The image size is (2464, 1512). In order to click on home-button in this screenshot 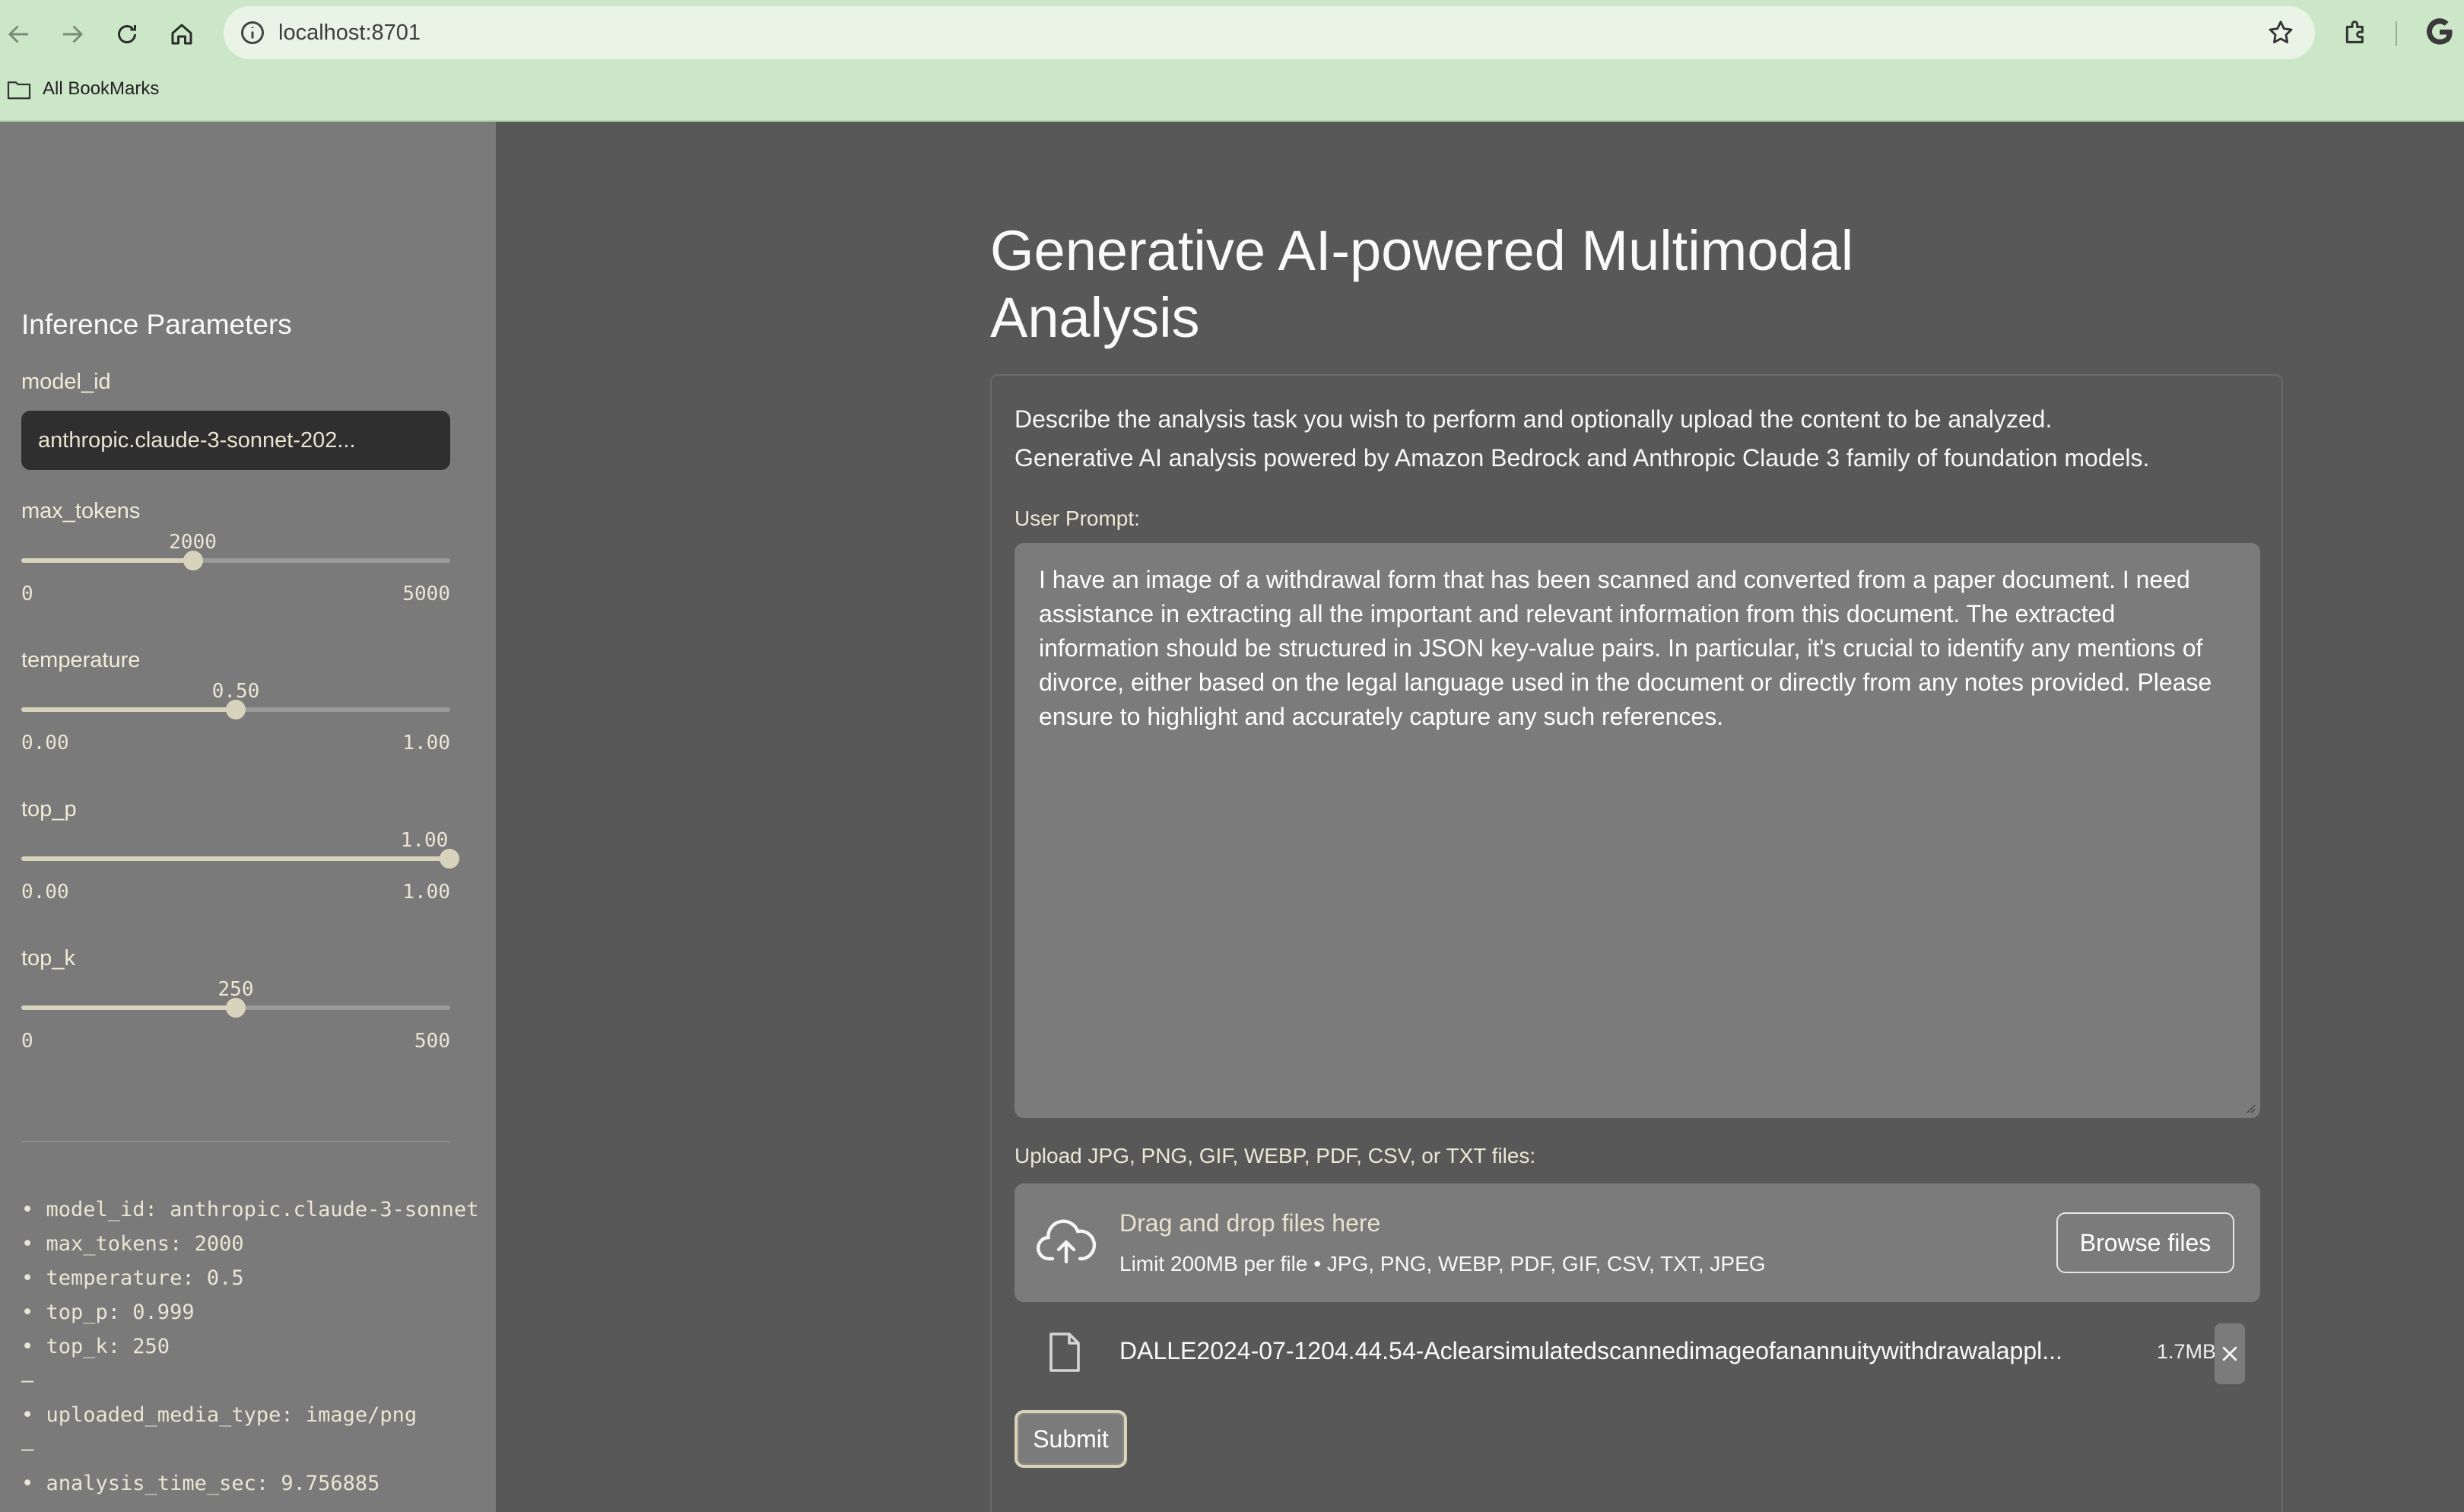, I will do `click(182, 34)`.